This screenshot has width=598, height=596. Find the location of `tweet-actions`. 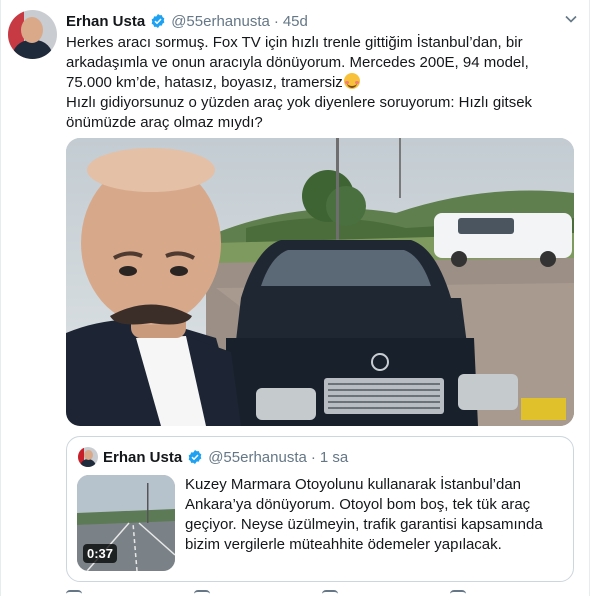

tweet-actions is located at coordinates (320, 593).